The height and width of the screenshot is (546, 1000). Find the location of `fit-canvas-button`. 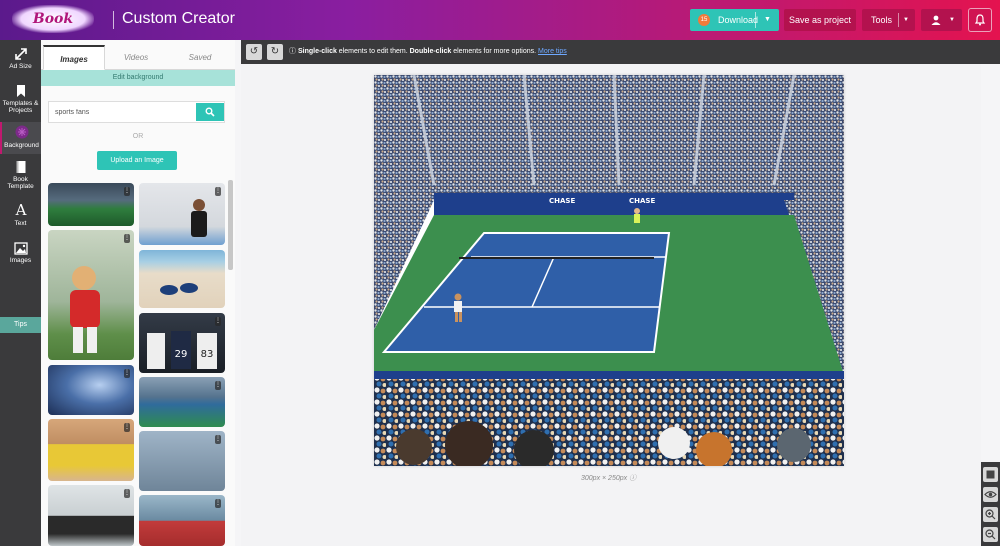

fit-canvas-button is located at coordinates (990, 474).